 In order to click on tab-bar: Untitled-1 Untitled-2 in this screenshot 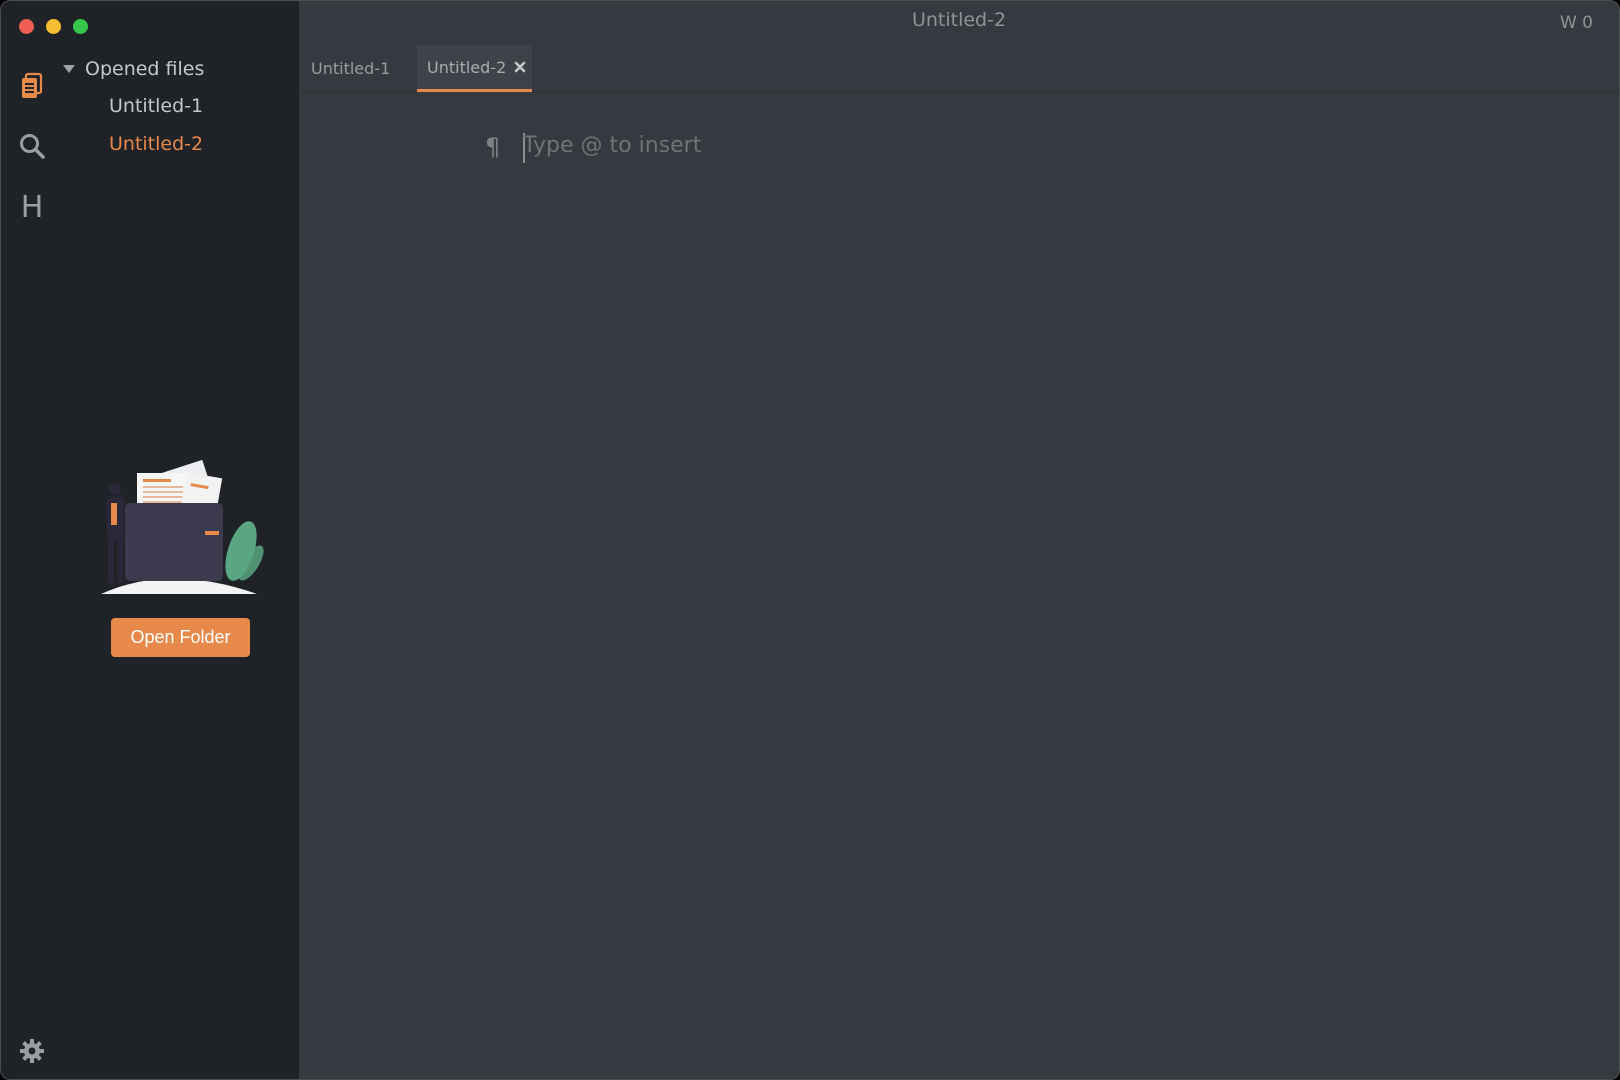, I will do `click(959, 68)`.